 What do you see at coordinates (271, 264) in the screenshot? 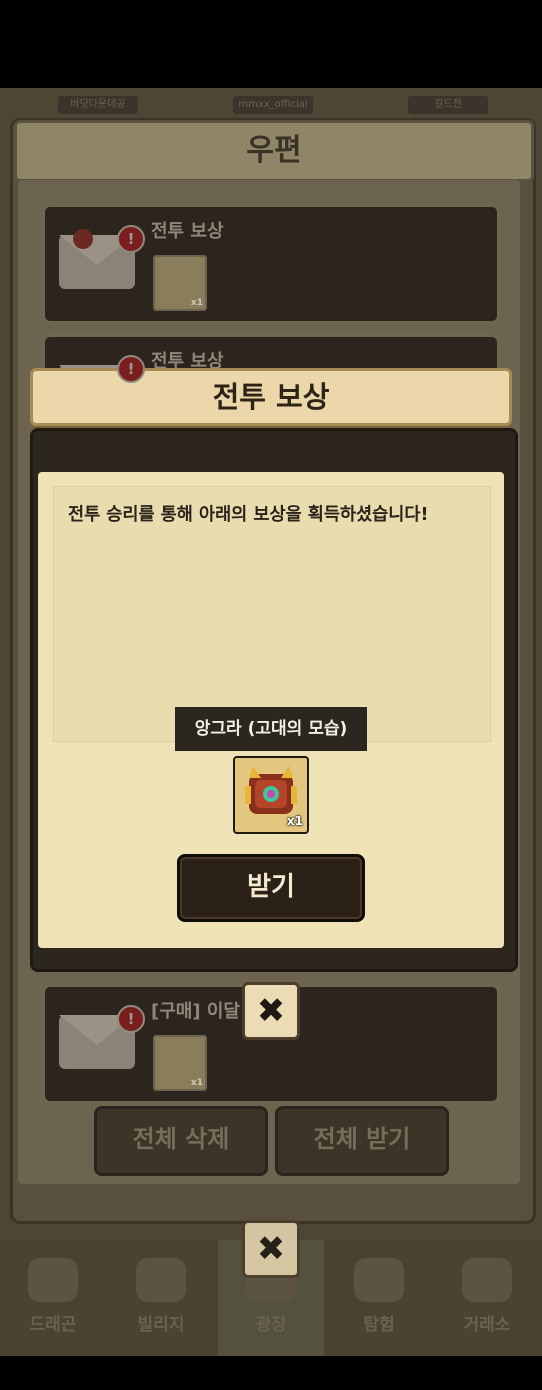
I see `mail-item: ! 전투 보상 x1` at bounding box center [271, 264].